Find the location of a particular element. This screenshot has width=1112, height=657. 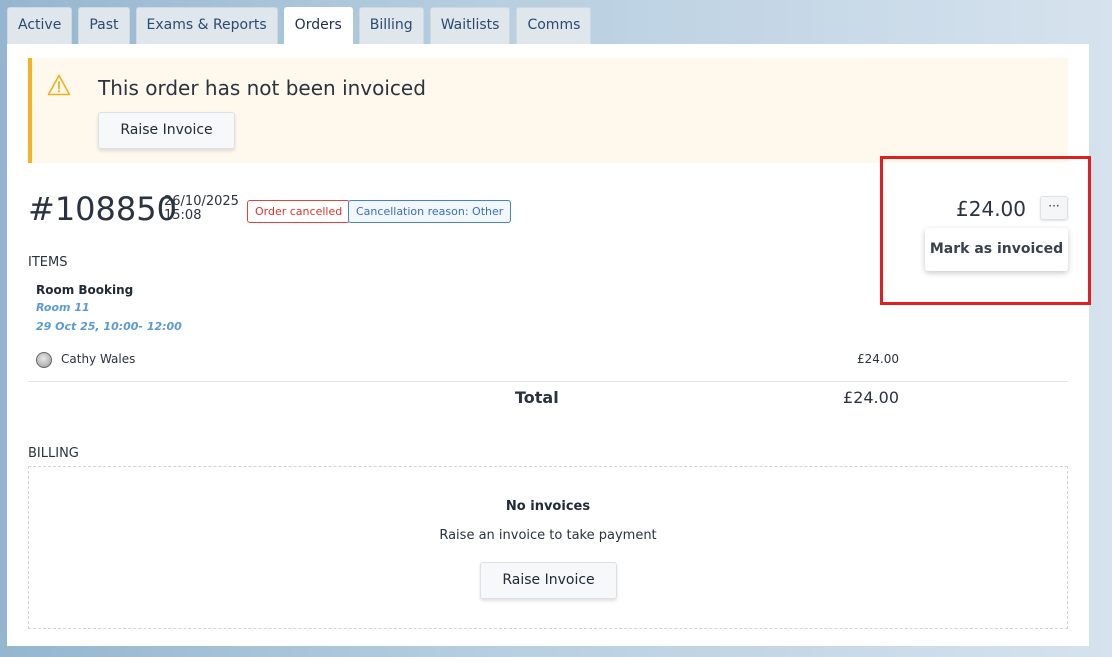

items-section-label: ITEMS is located at coordinates (48, 262).